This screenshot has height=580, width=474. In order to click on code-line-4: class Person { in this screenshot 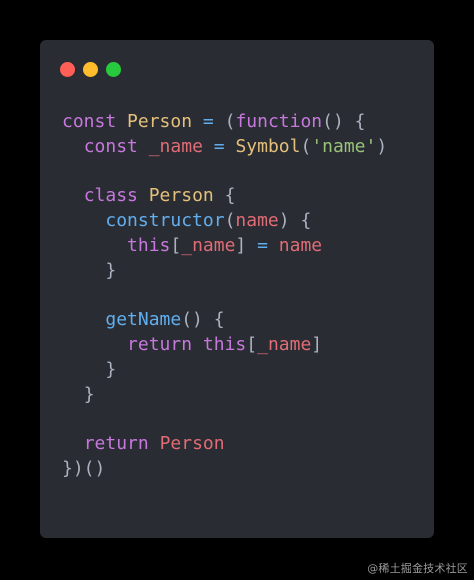, I will do `click(224, 196)`.